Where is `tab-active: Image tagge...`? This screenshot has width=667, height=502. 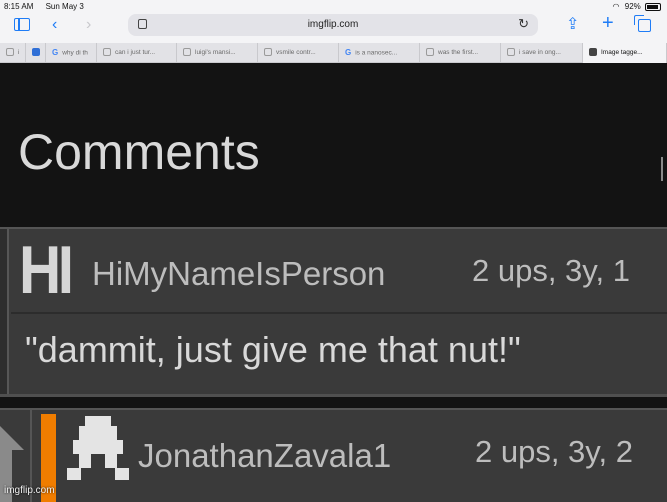 tab-active: Image tagge... is located at coordinates (625, 53).